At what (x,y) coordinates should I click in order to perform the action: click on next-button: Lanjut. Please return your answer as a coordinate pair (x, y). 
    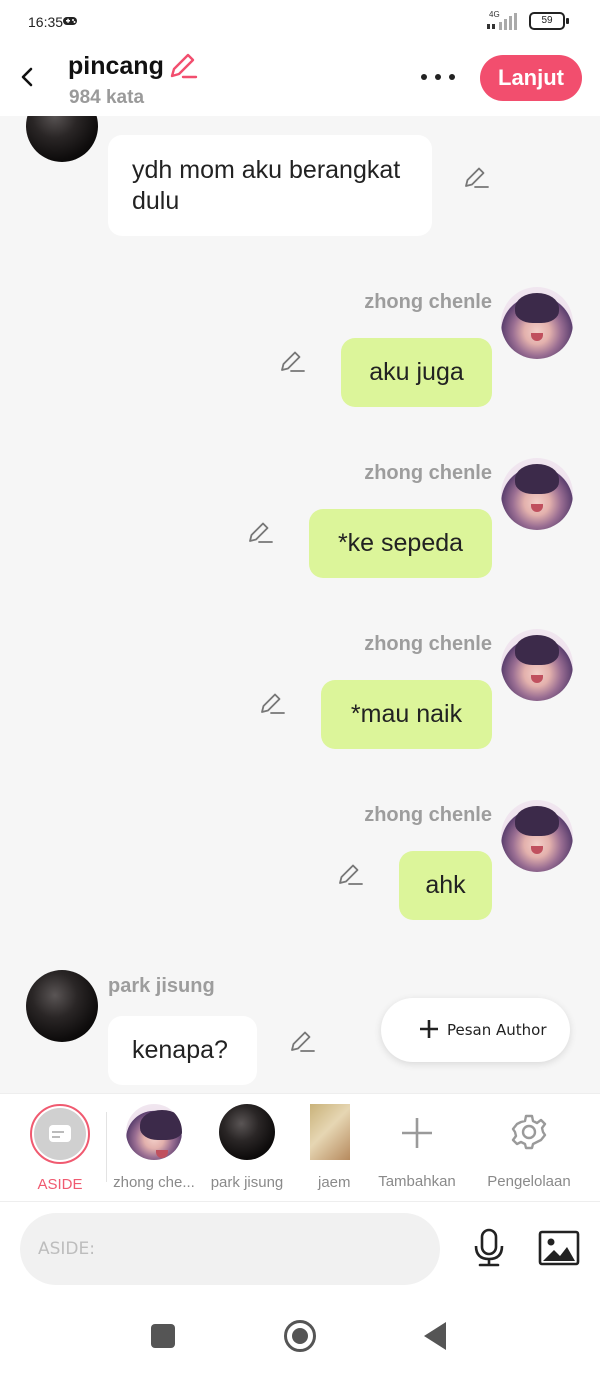
    Looking at the image, I should click on (531, 78).